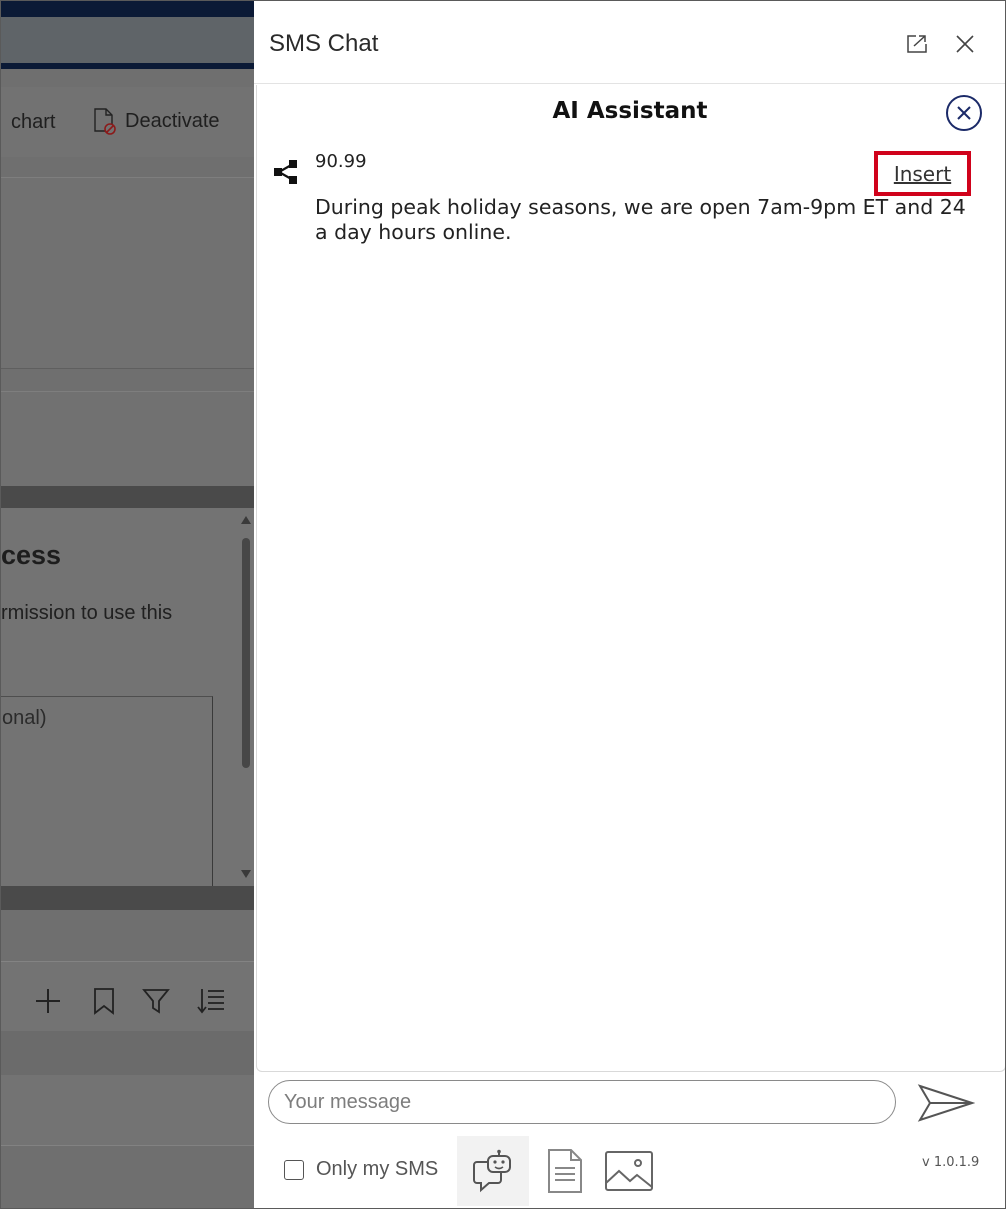 This screenshot has width=1006, height=1209. I want to click on ai-assistant-close-button, so click(964, 113).